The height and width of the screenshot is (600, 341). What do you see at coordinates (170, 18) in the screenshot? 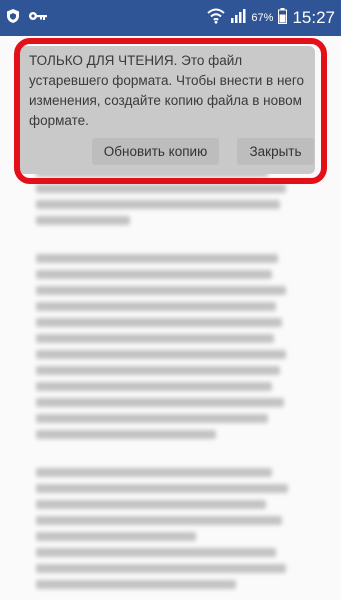
I see `status-bar: 67% 15:27` at bounding box center [170, 18].